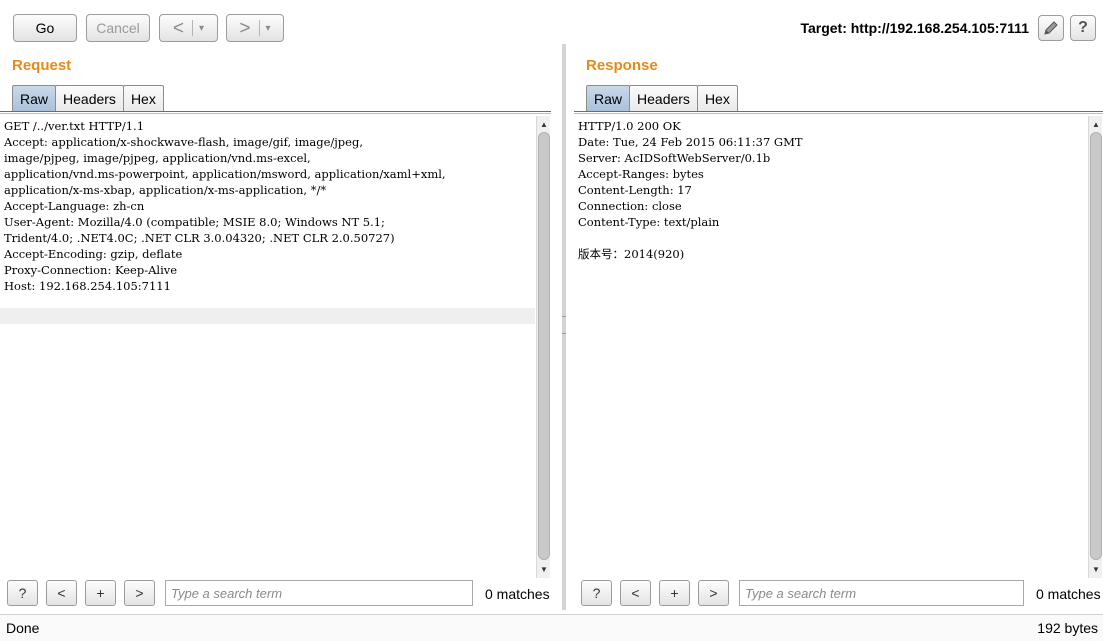 This screenshot has width=1103, height=641. What do you see at coordinates (717, 98) in the screenshot?
I see `response-tab-hex: Hex` at bounding box center [717, 98].